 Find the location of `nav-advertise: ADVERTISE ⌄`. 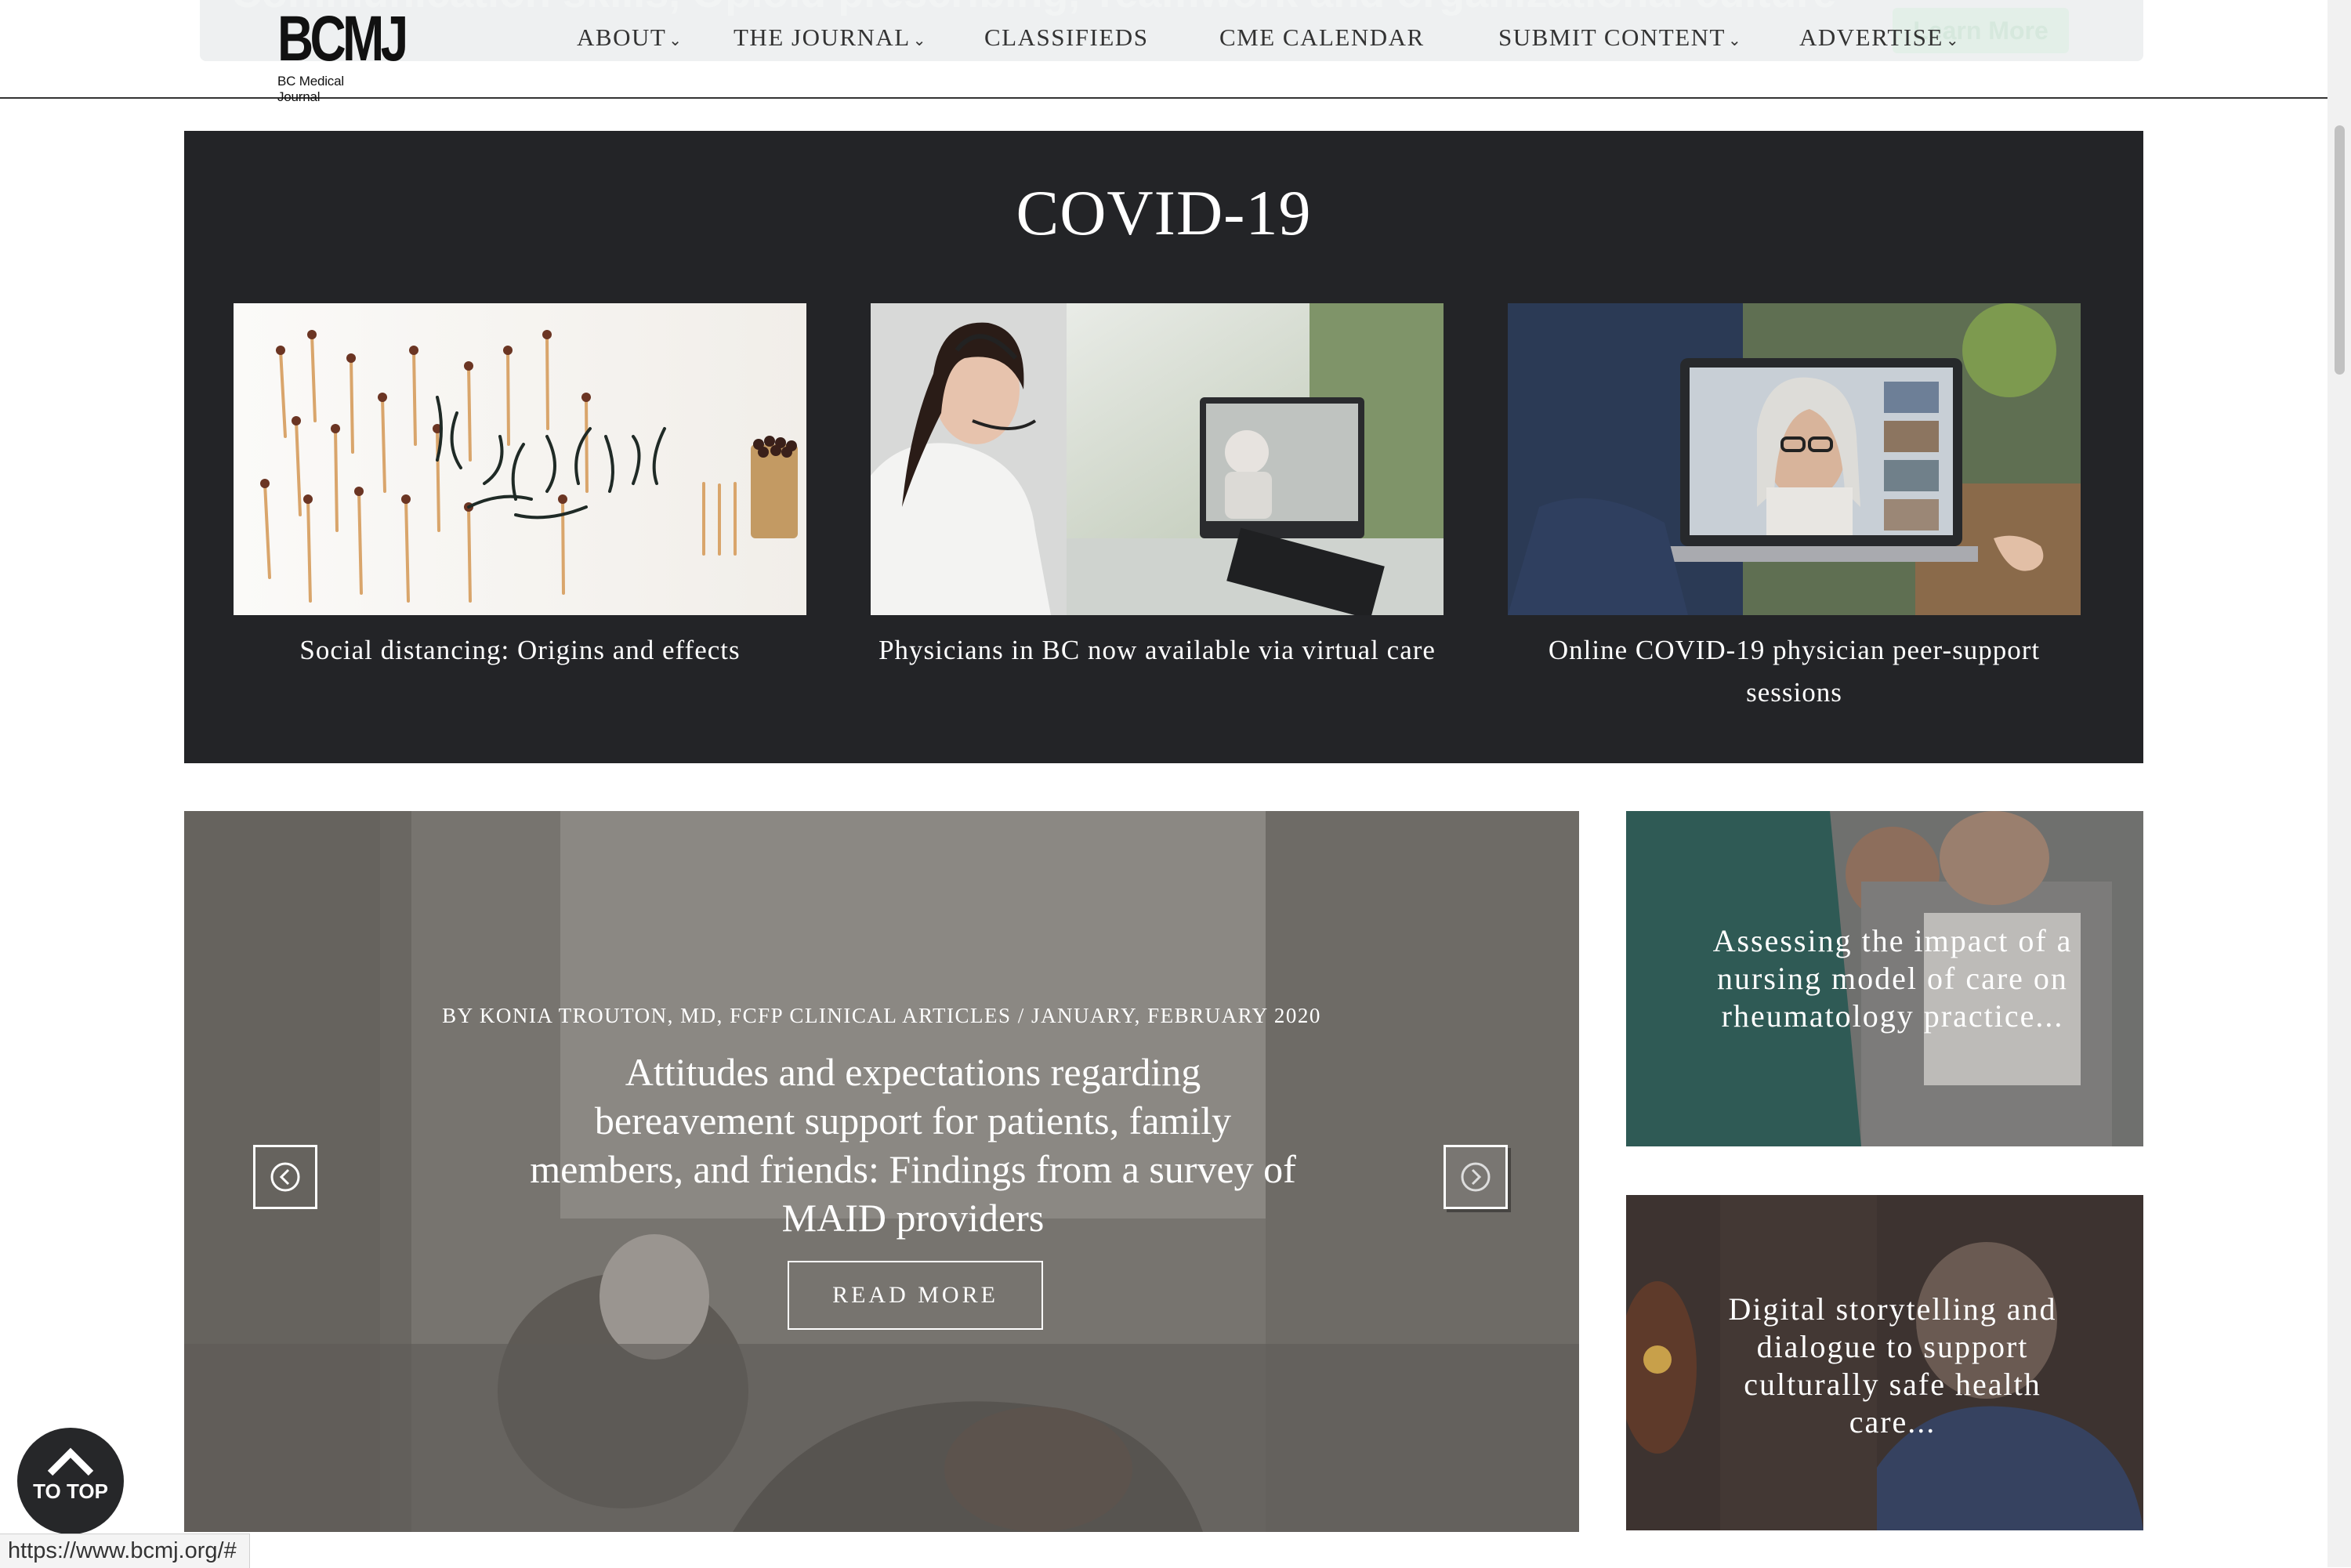

nav-advertise: ADVERTISE ⌄ is located at coordinates (1879, 38).